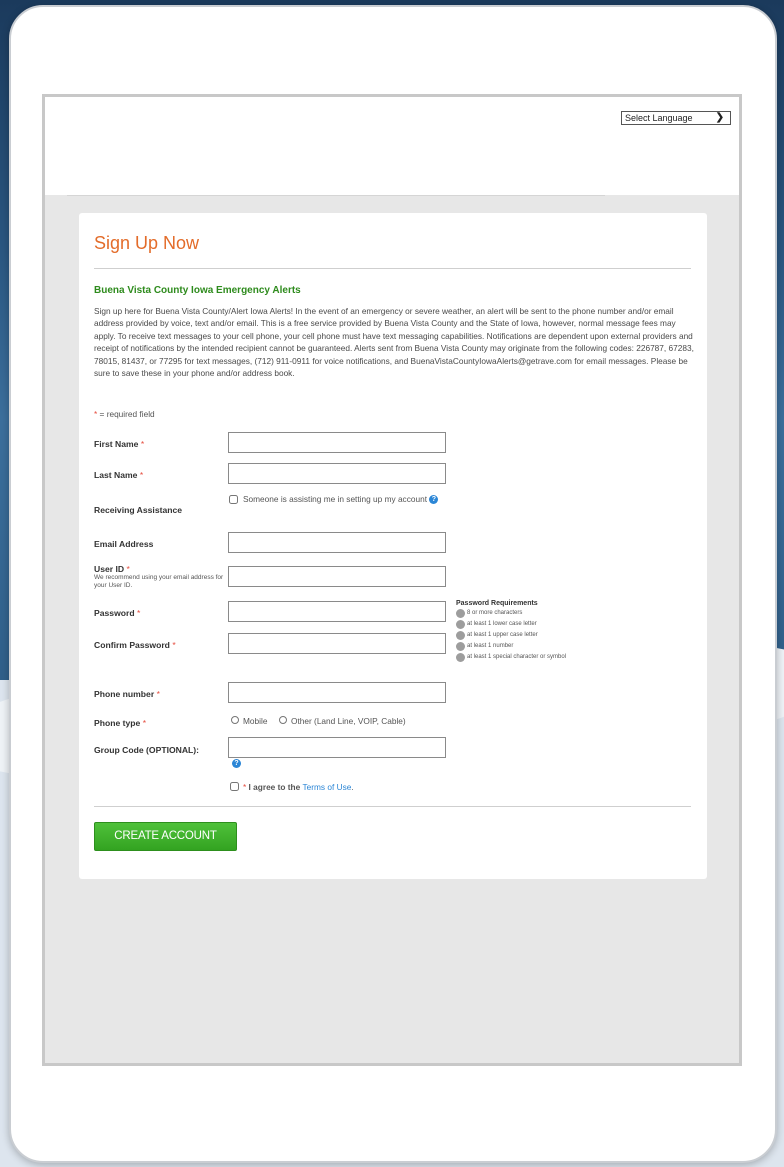 The image size is (784, 1167). I want to click on last-name-input, so click(337, 473).